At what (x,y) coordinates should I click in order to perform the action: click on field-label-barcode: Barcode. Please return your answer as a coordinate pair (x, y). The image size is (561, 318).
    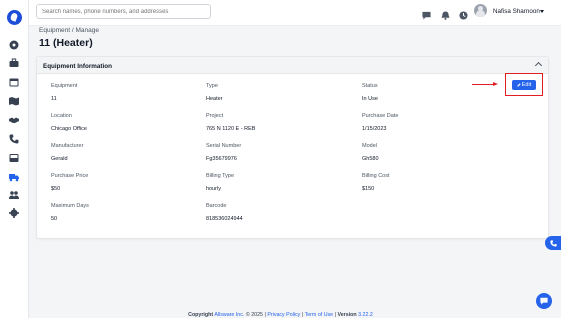
    Looking at the image, I should click on (216, 206).